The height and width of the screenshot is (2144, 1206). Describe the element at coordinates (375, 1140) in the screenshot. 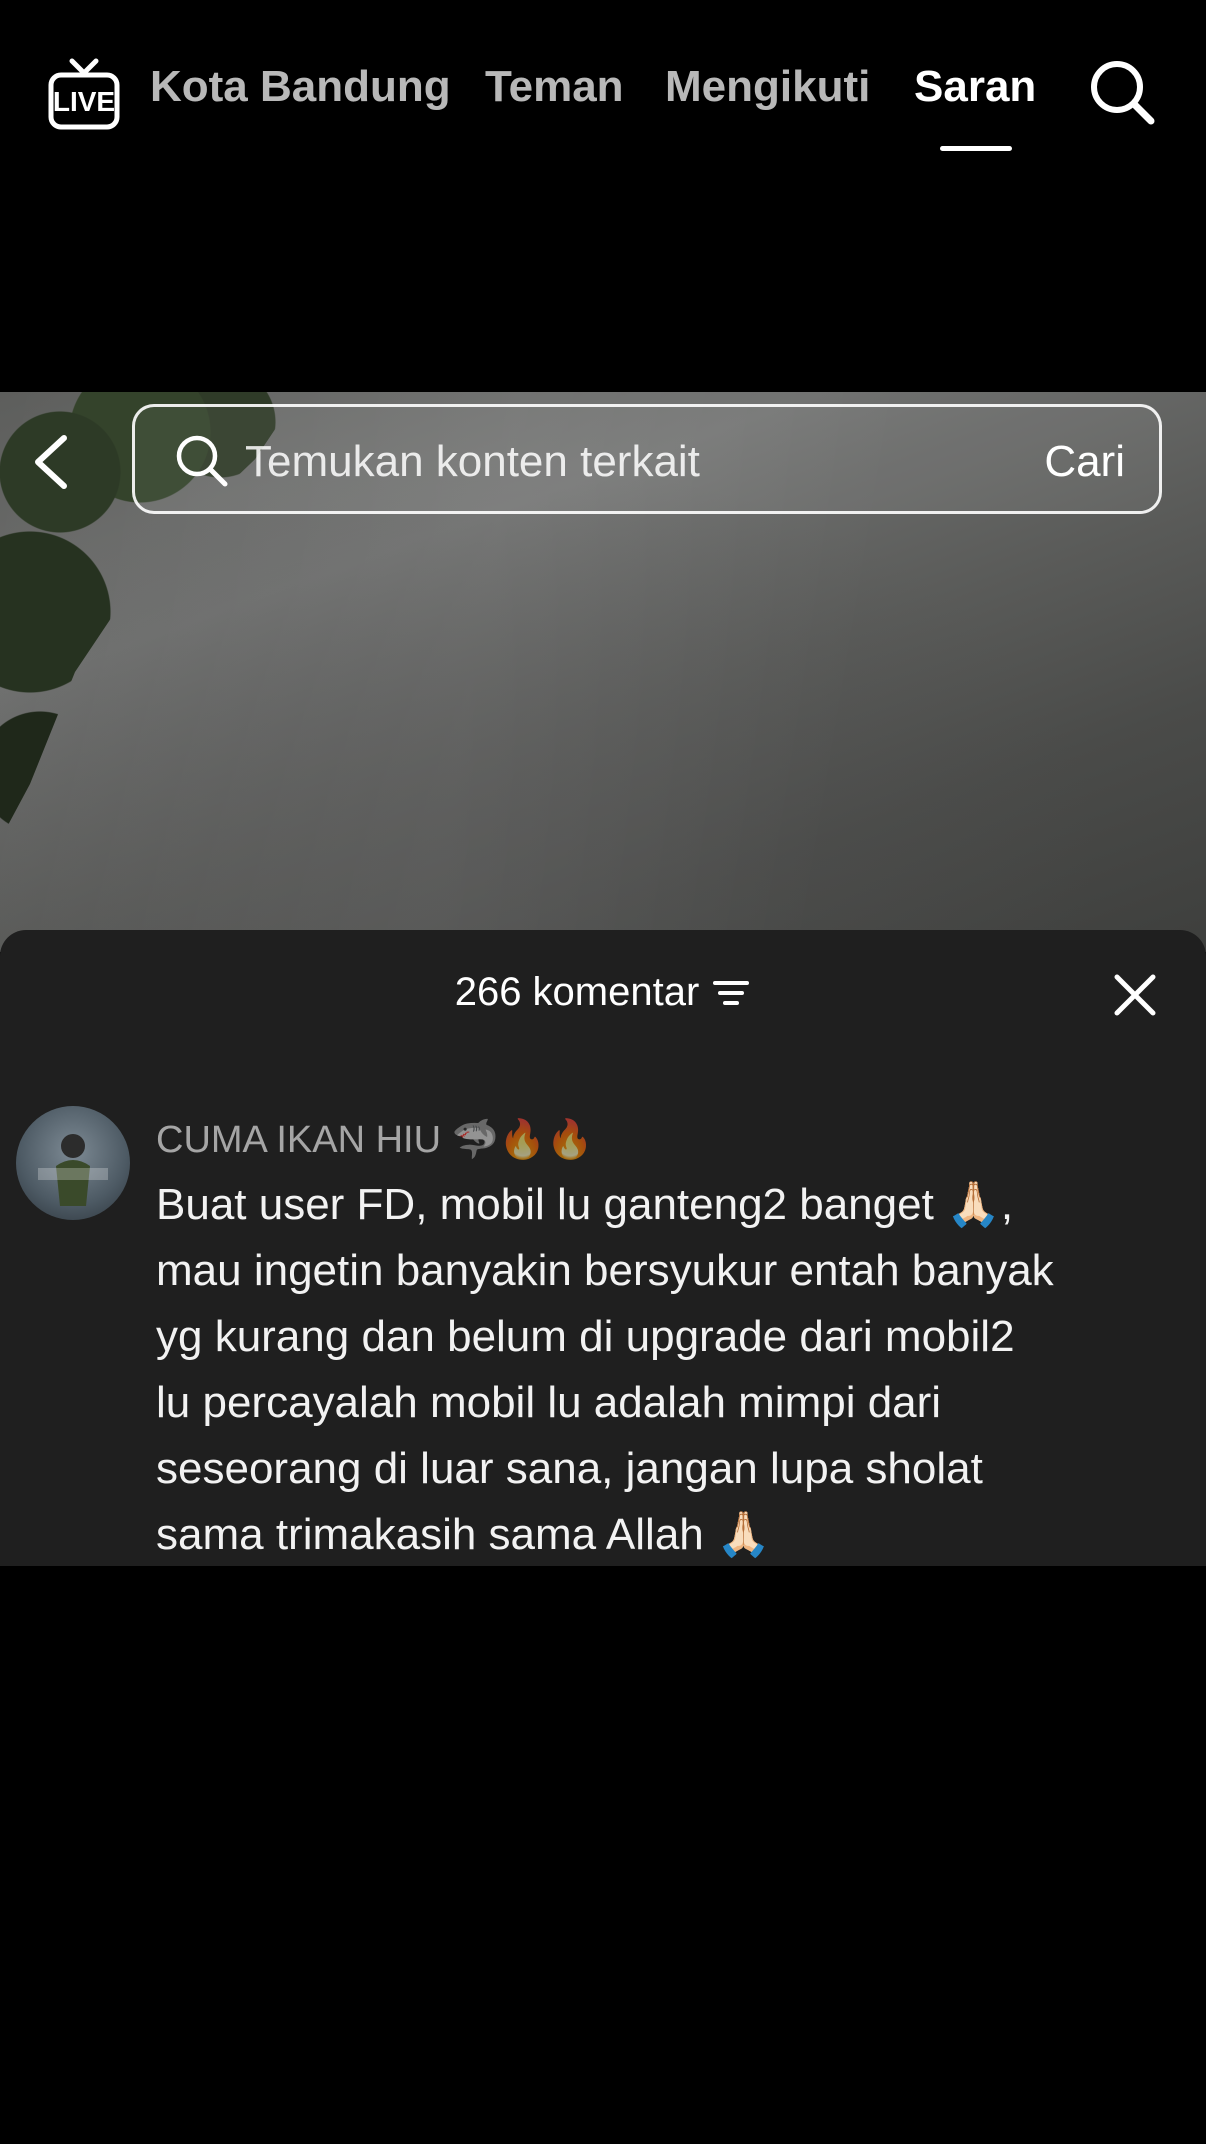

I see `comment-username: CUMA IKAN HIU 🦈🔥🔥` at that location.